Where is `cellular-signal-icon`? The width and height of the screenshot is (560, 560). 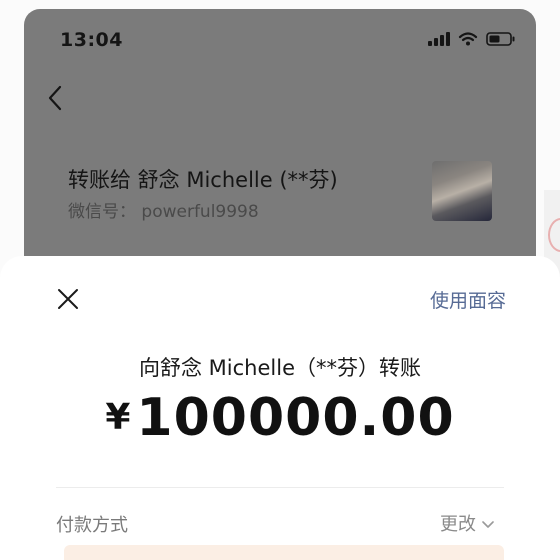 cellular-signal-icon is located at coordinates (439, 40).